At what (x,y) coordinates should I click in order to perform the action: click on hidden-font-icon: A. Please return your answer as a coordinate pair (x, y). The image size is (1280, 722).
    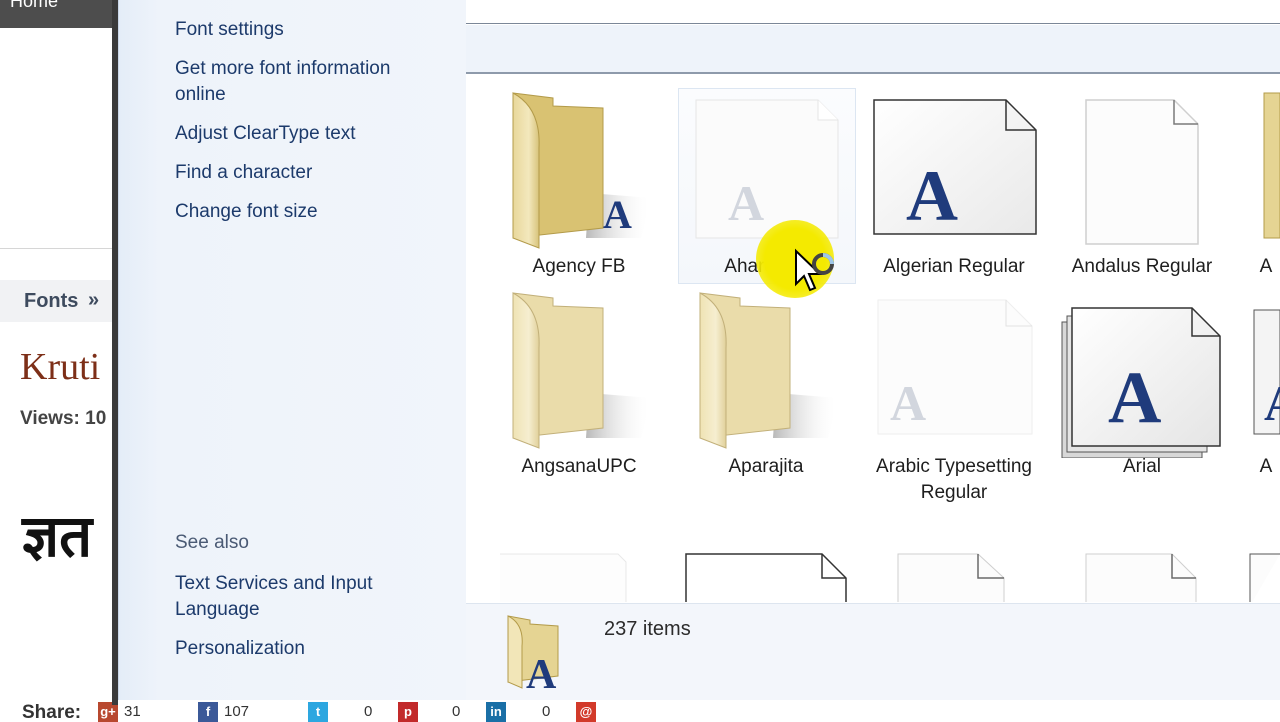
    Looking at the image, I should click on (955, 367).